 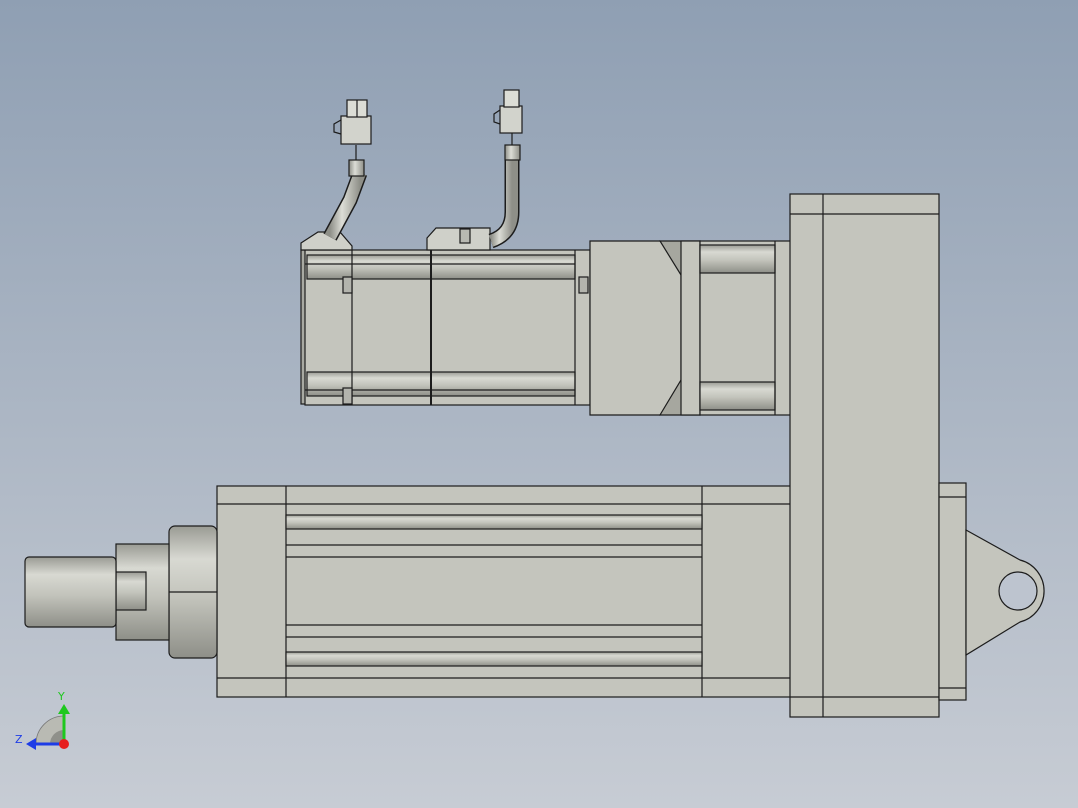 I want to click on piston-rod, so click(x=70, y=592).